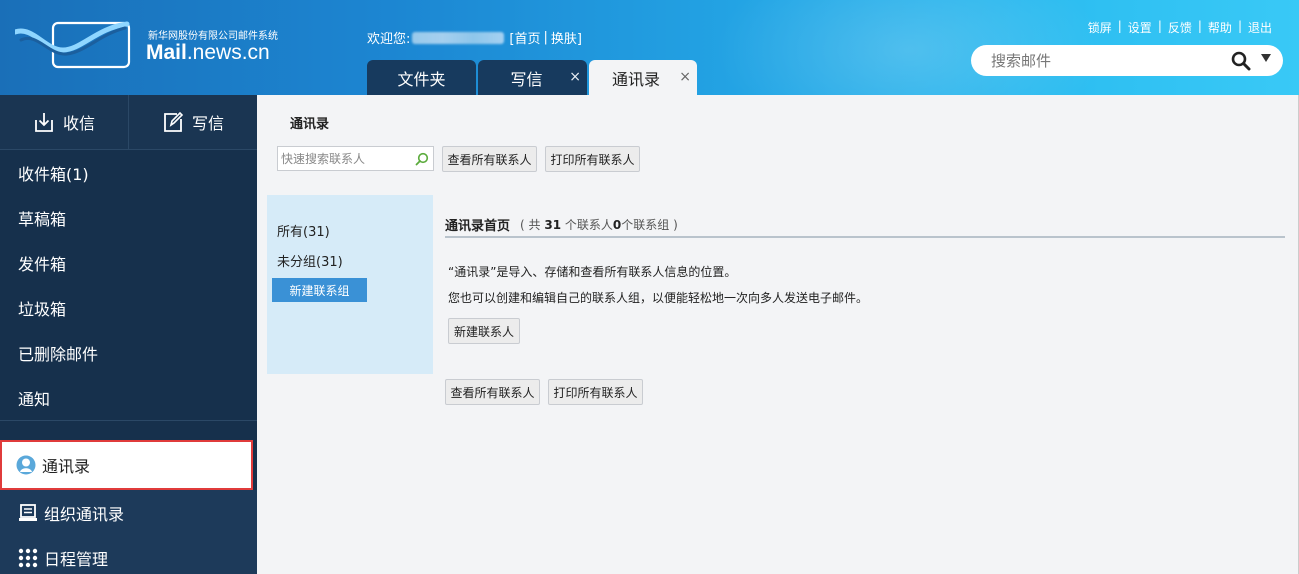 The height and width of the screenshot is (574, 1299). Describe the element at coordinates (128, 217) in the screenshot. I see `sidebar-item-drafts: 草稿箱` at that location.